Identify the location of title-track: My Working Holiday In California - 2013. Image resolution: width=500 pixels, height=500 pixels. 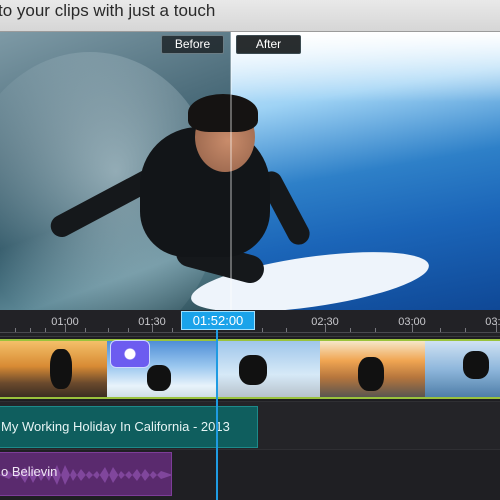
(250, 425).